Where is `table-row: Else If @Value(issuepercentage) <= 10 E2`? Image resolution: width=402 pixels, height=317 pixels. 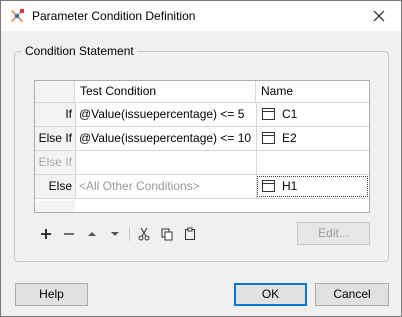 table-row: Else If @Value(issuepercentage) <= 10 E2 is located at coordinates (202, 139).